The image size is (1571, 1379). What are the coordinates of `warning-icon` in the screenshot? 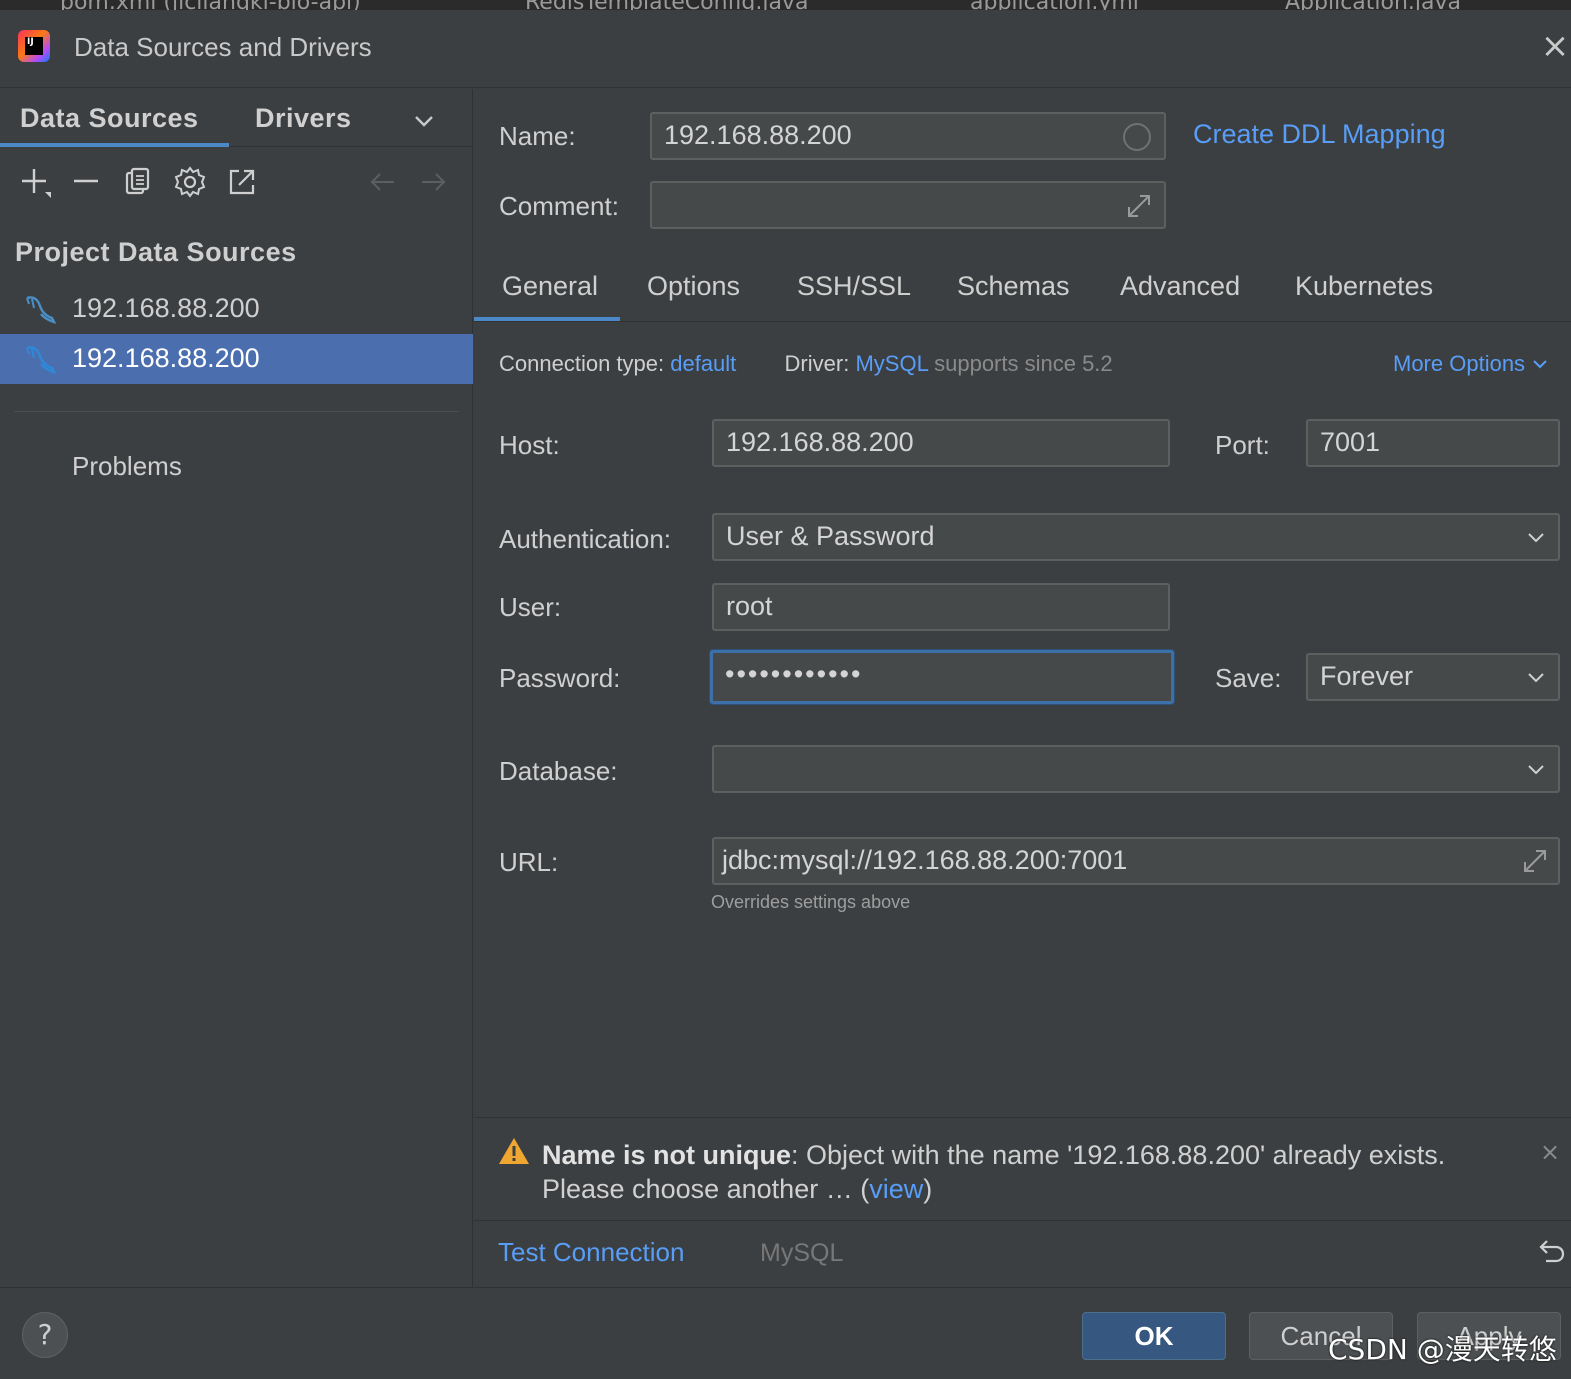 It's located at (514, 1151).